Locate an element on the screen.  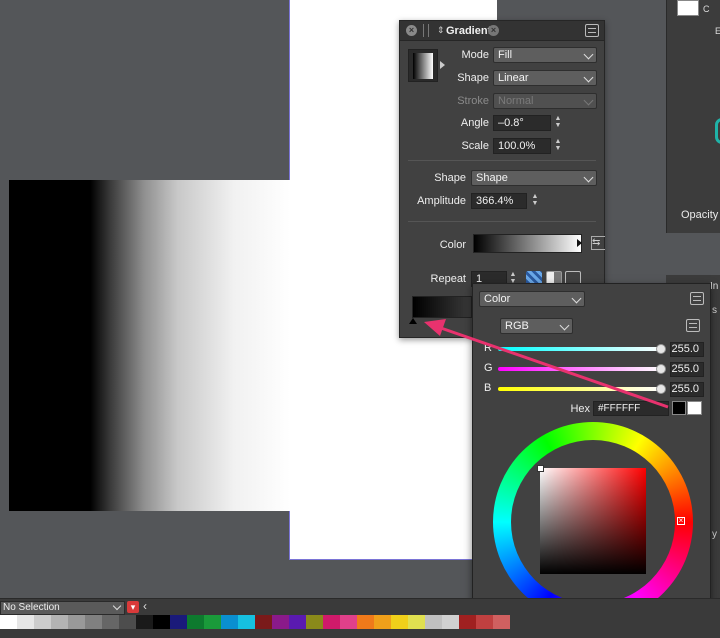
annotation-arrow is located at coordinates (546, 364).